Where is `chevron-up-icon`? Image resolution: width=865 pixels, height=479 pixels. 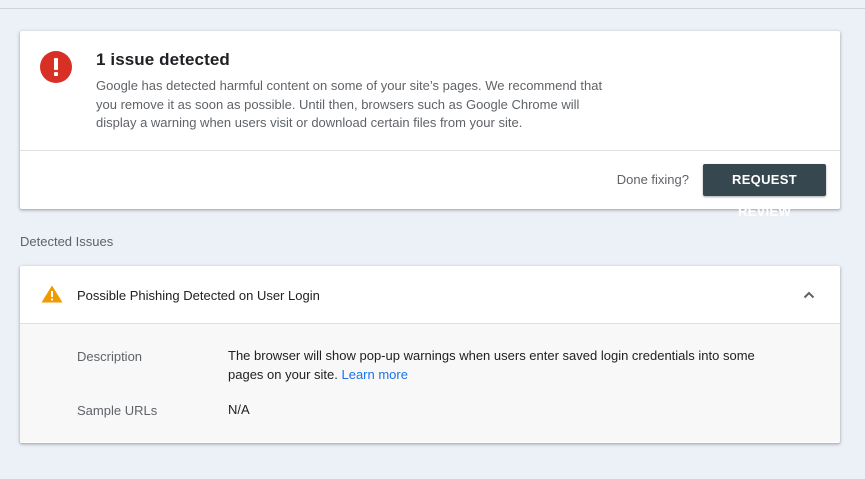
chevron-up-icon is located at coordinates (809, 295).